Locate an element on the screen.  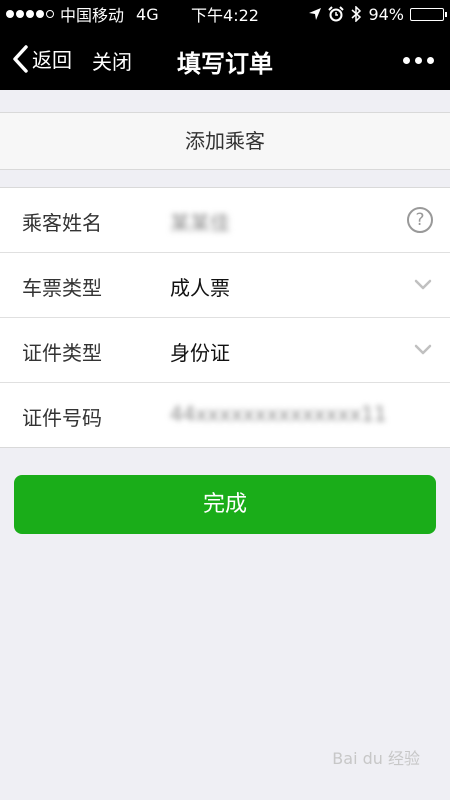
page-title: 填写订单 is located at coordinates (225, 64).